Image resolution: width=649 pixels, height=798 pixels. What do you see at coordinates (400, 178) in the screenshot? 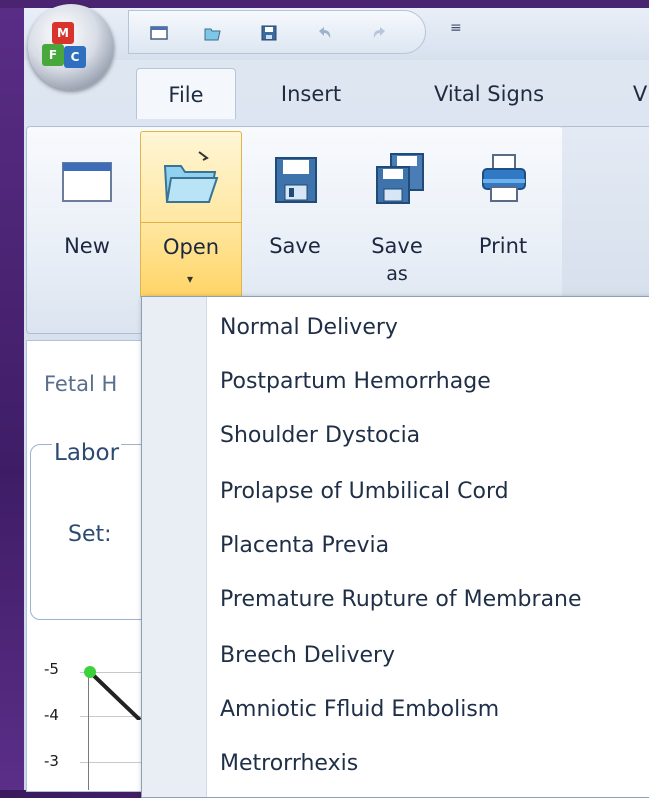
I see `save-as-icon` at bounding box center [400, 178].